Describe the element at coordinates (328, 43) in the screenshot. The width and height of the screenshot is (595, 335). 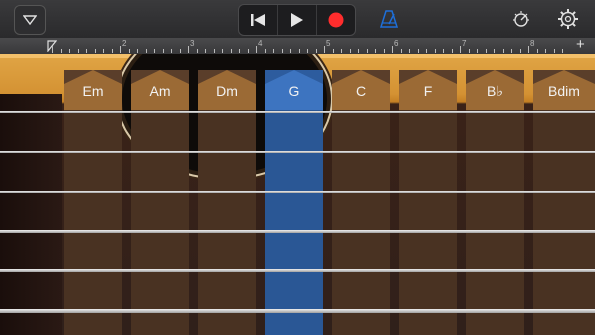
I see `ruler-marker: 5` at that location.